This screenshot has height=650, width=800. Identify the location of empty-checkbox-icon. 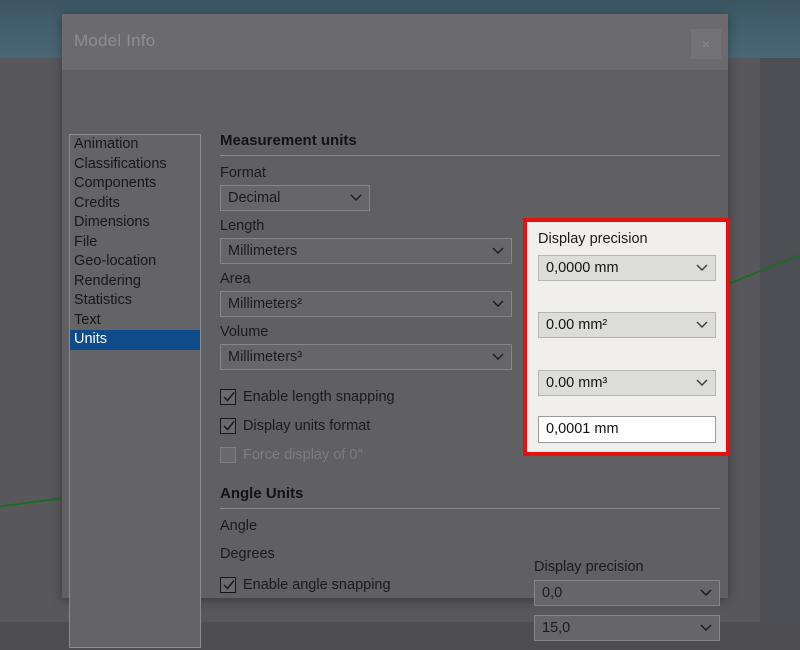
(228, 455).